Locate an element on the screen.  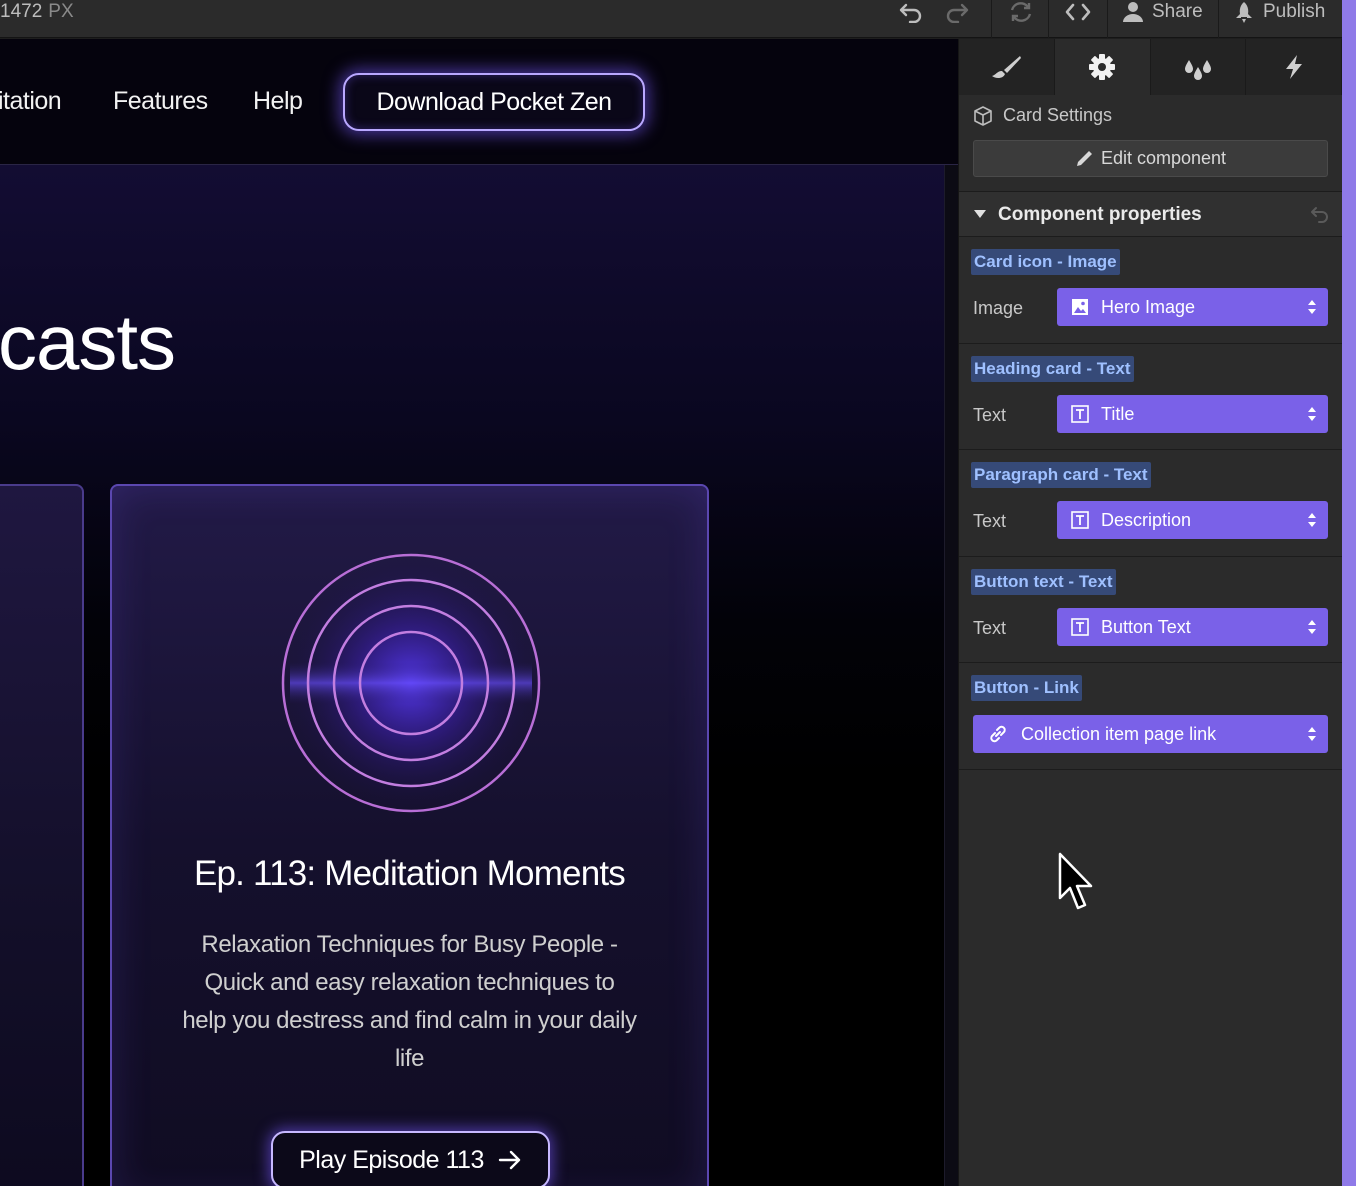
tab-interactions is located at coordinates (1198, 67).